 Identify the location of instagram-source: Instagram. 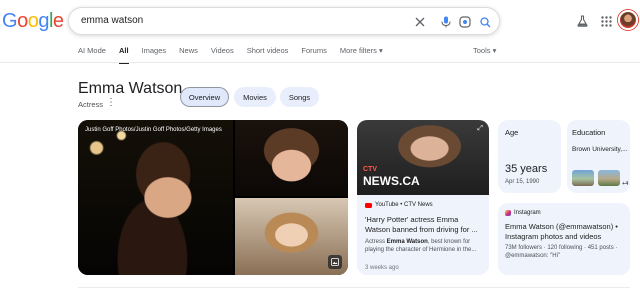
(523, 213).